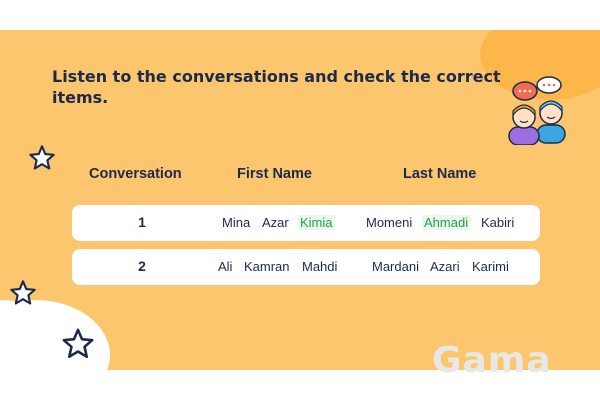 The image size is (600, 400). Describe the element at coordinates (492, 360) in the screenshot. I see `gama-watermark-logo: Gama` at that location.